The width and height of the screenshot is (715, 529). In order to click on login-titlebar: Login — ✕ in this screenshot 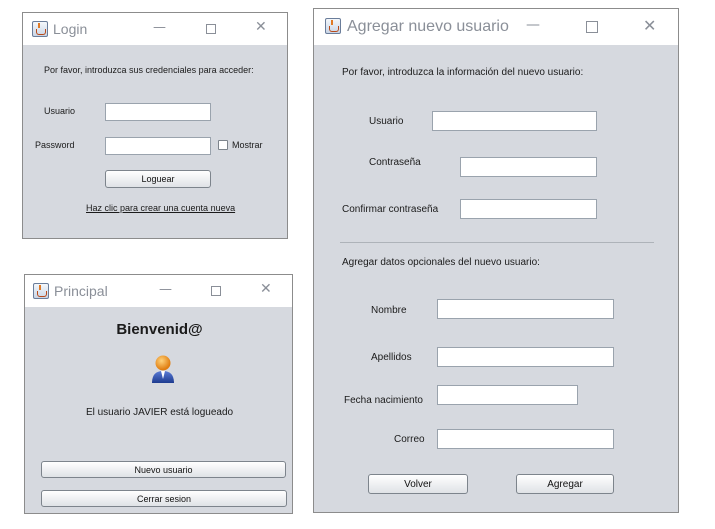, I will do `click(155, 29)`.